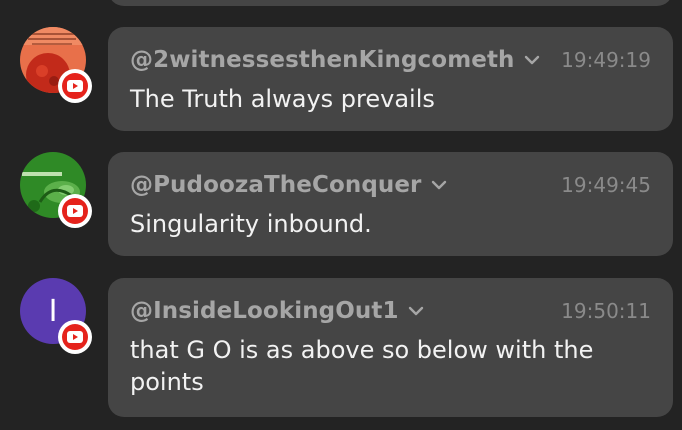 The width and height of the screenshot is (682, 430). Describe the element at coordinates (606, 60) in the screenshot. I see `timestamp: 19:49:19` at that location.